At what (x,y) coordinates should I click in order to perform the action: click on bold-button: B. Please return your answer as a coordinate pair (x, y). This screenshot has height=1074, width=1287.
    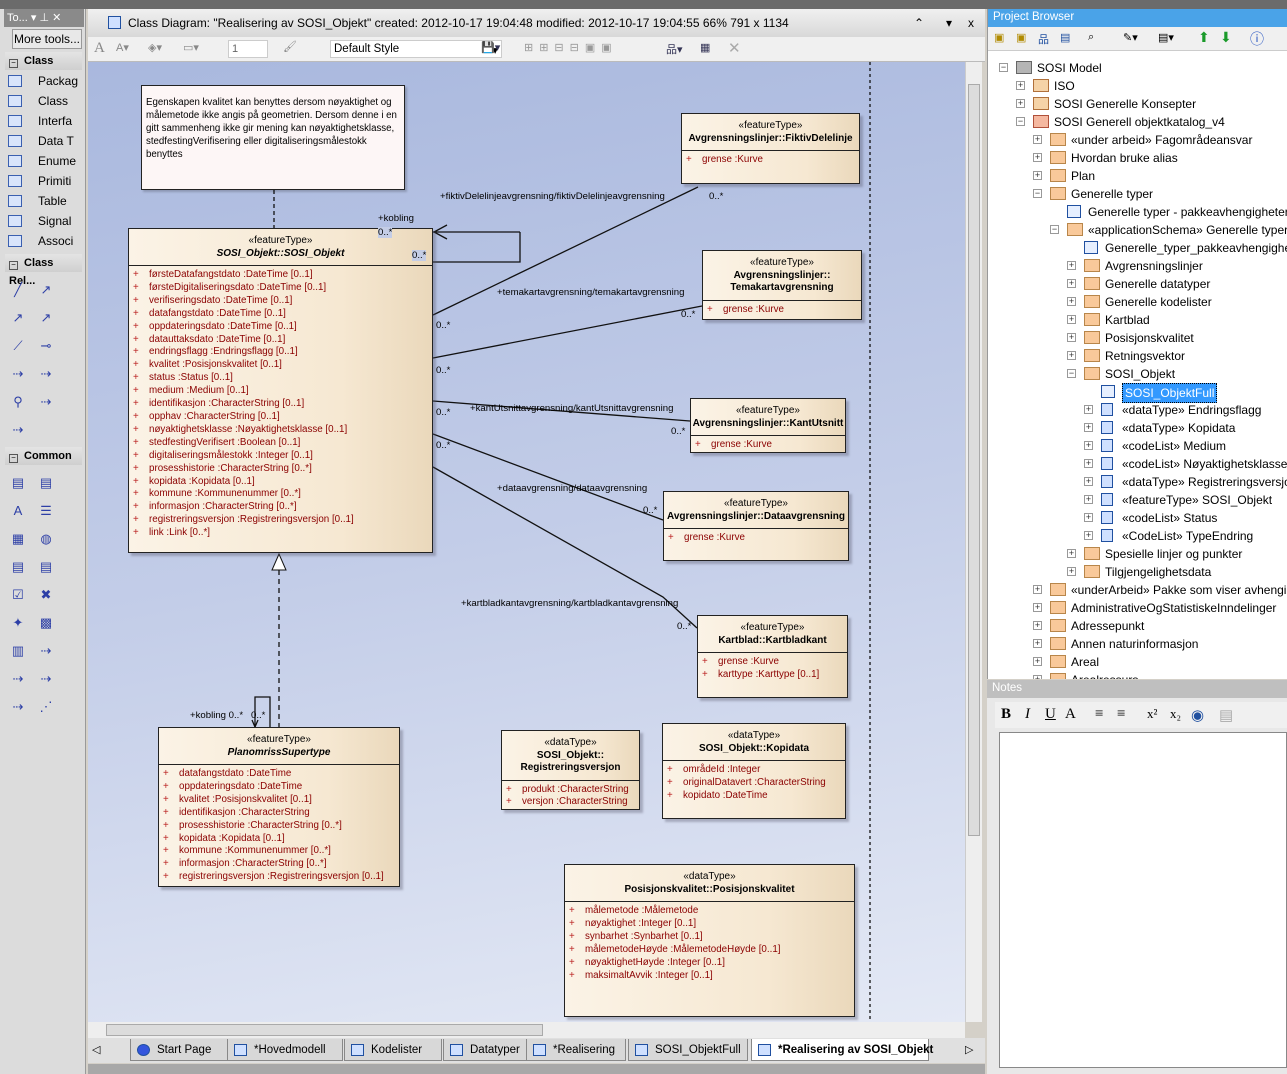
    Looking at the image, I should click on (1006, 714).